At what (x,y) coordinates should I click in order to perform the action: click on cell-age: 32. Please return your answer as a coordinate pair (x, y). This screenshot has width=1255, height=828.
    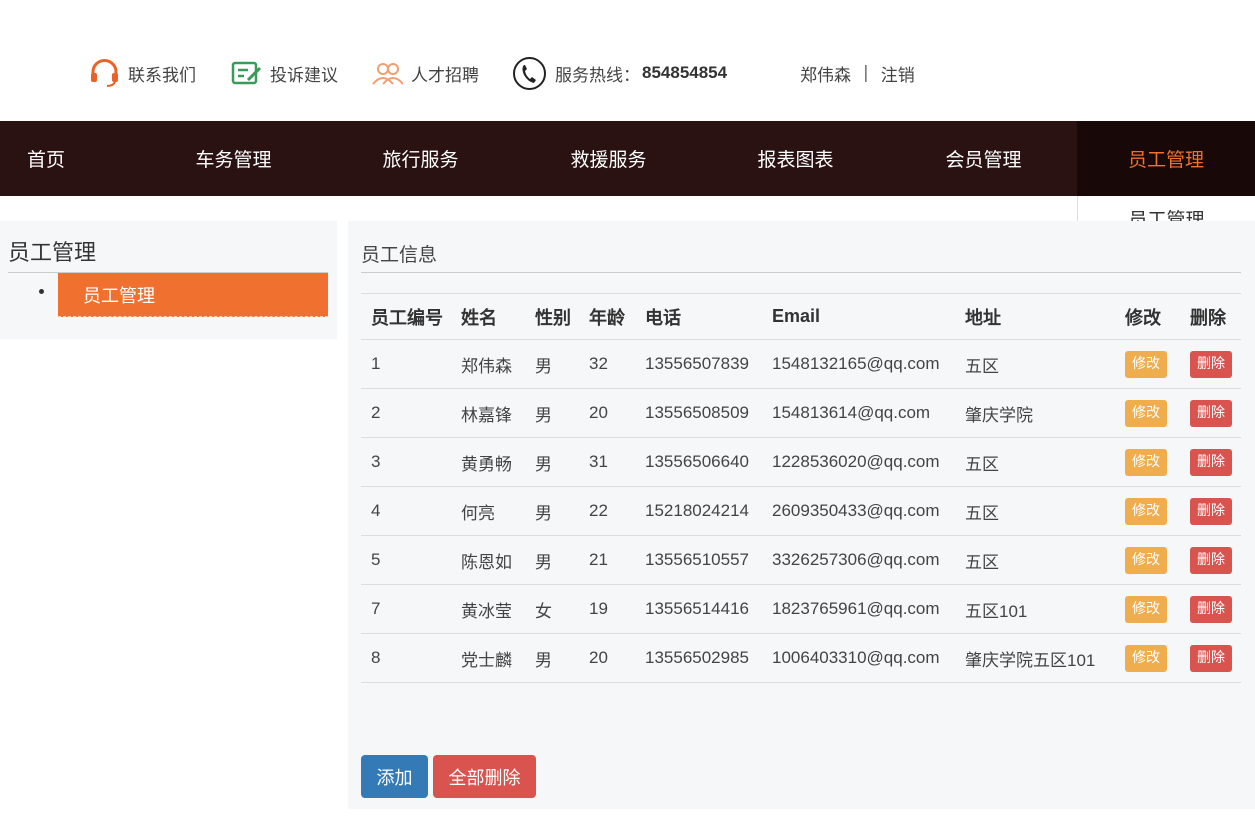
    Looking at the image, I should click on (607, 364).